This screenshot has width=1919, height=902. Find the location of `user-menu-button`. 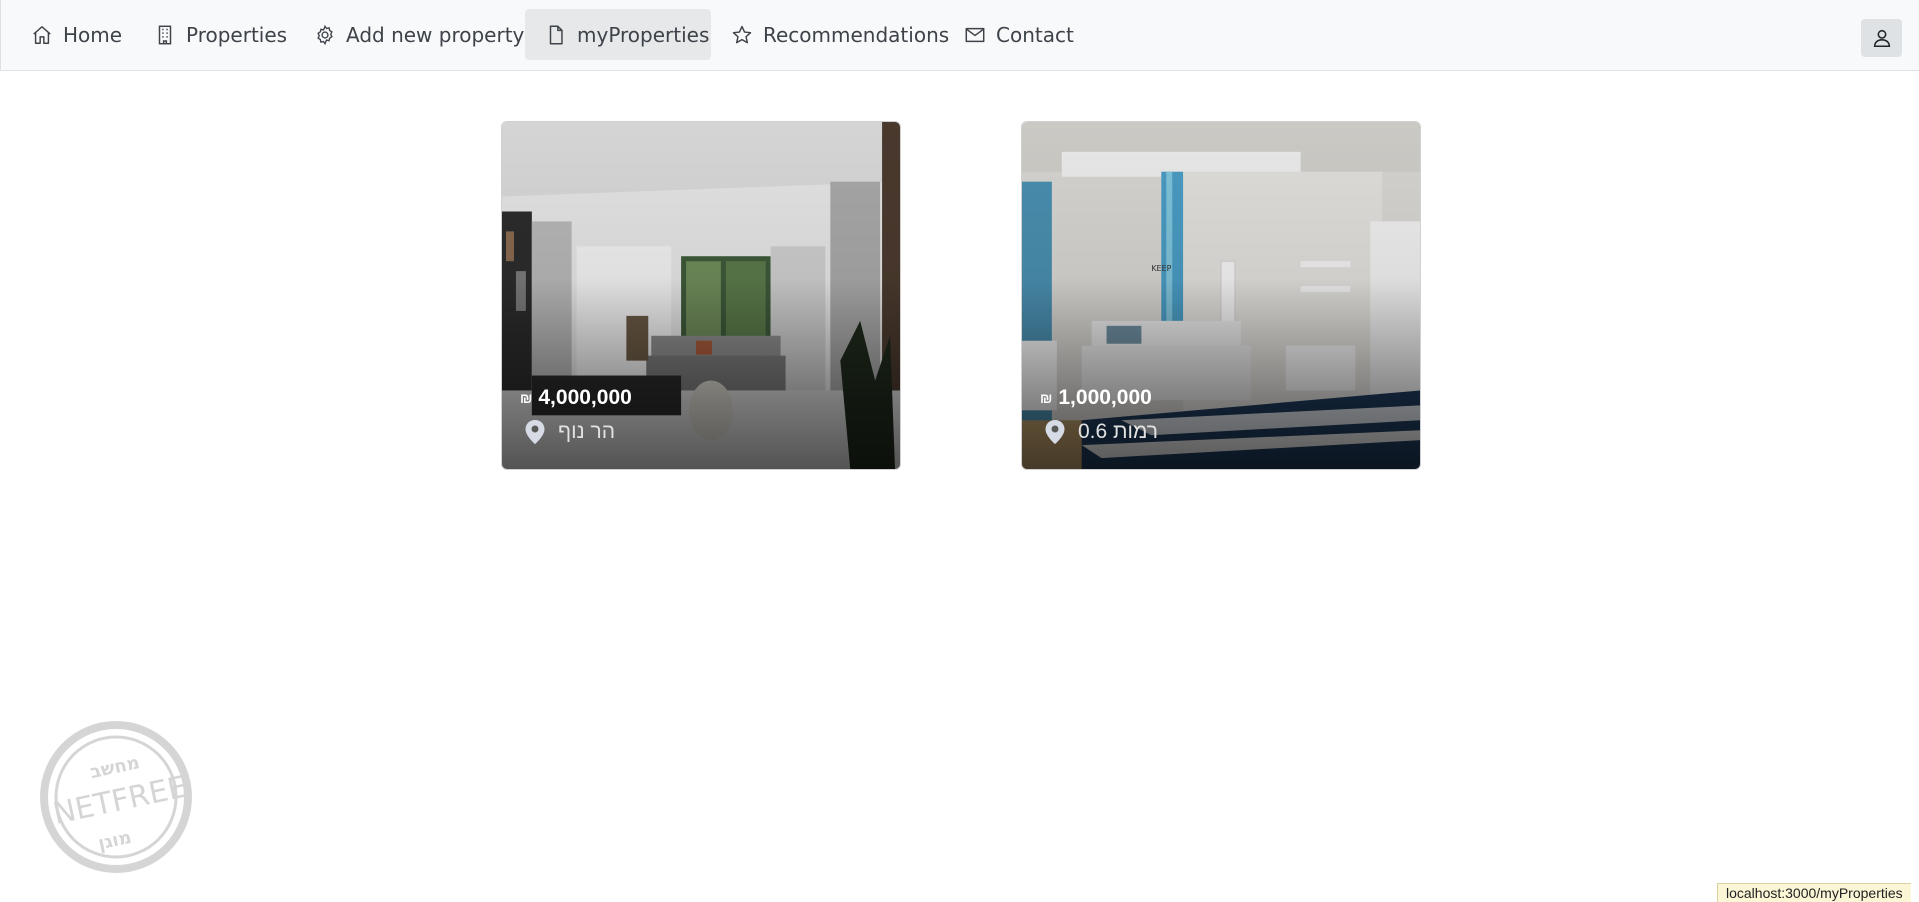

user-menu-button is located at coordinates (1881, 38).